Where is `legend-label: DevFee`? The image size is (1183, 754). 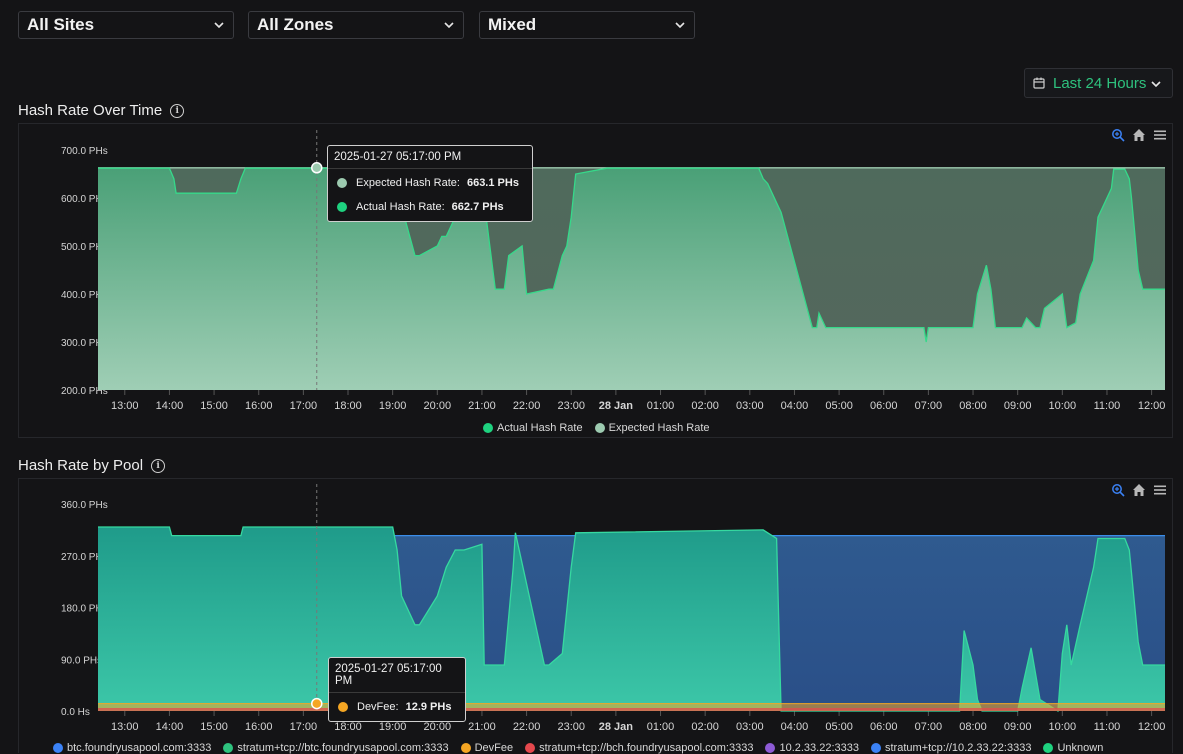
legend-label: DevFee is located at coordinates (494, 748).